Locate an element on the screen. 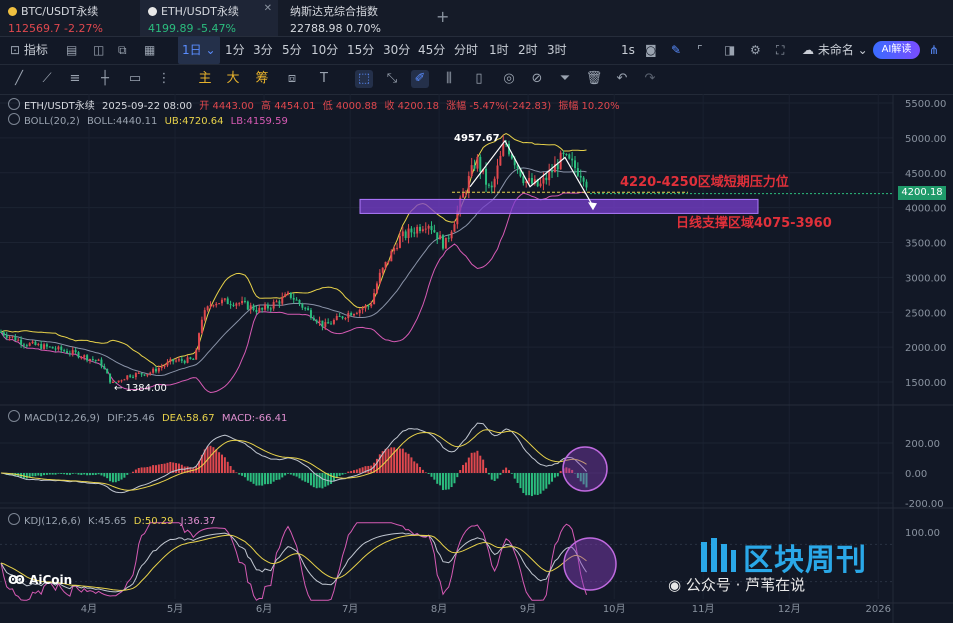  brush-icon: ✐ is located at coordinates (420, 79).